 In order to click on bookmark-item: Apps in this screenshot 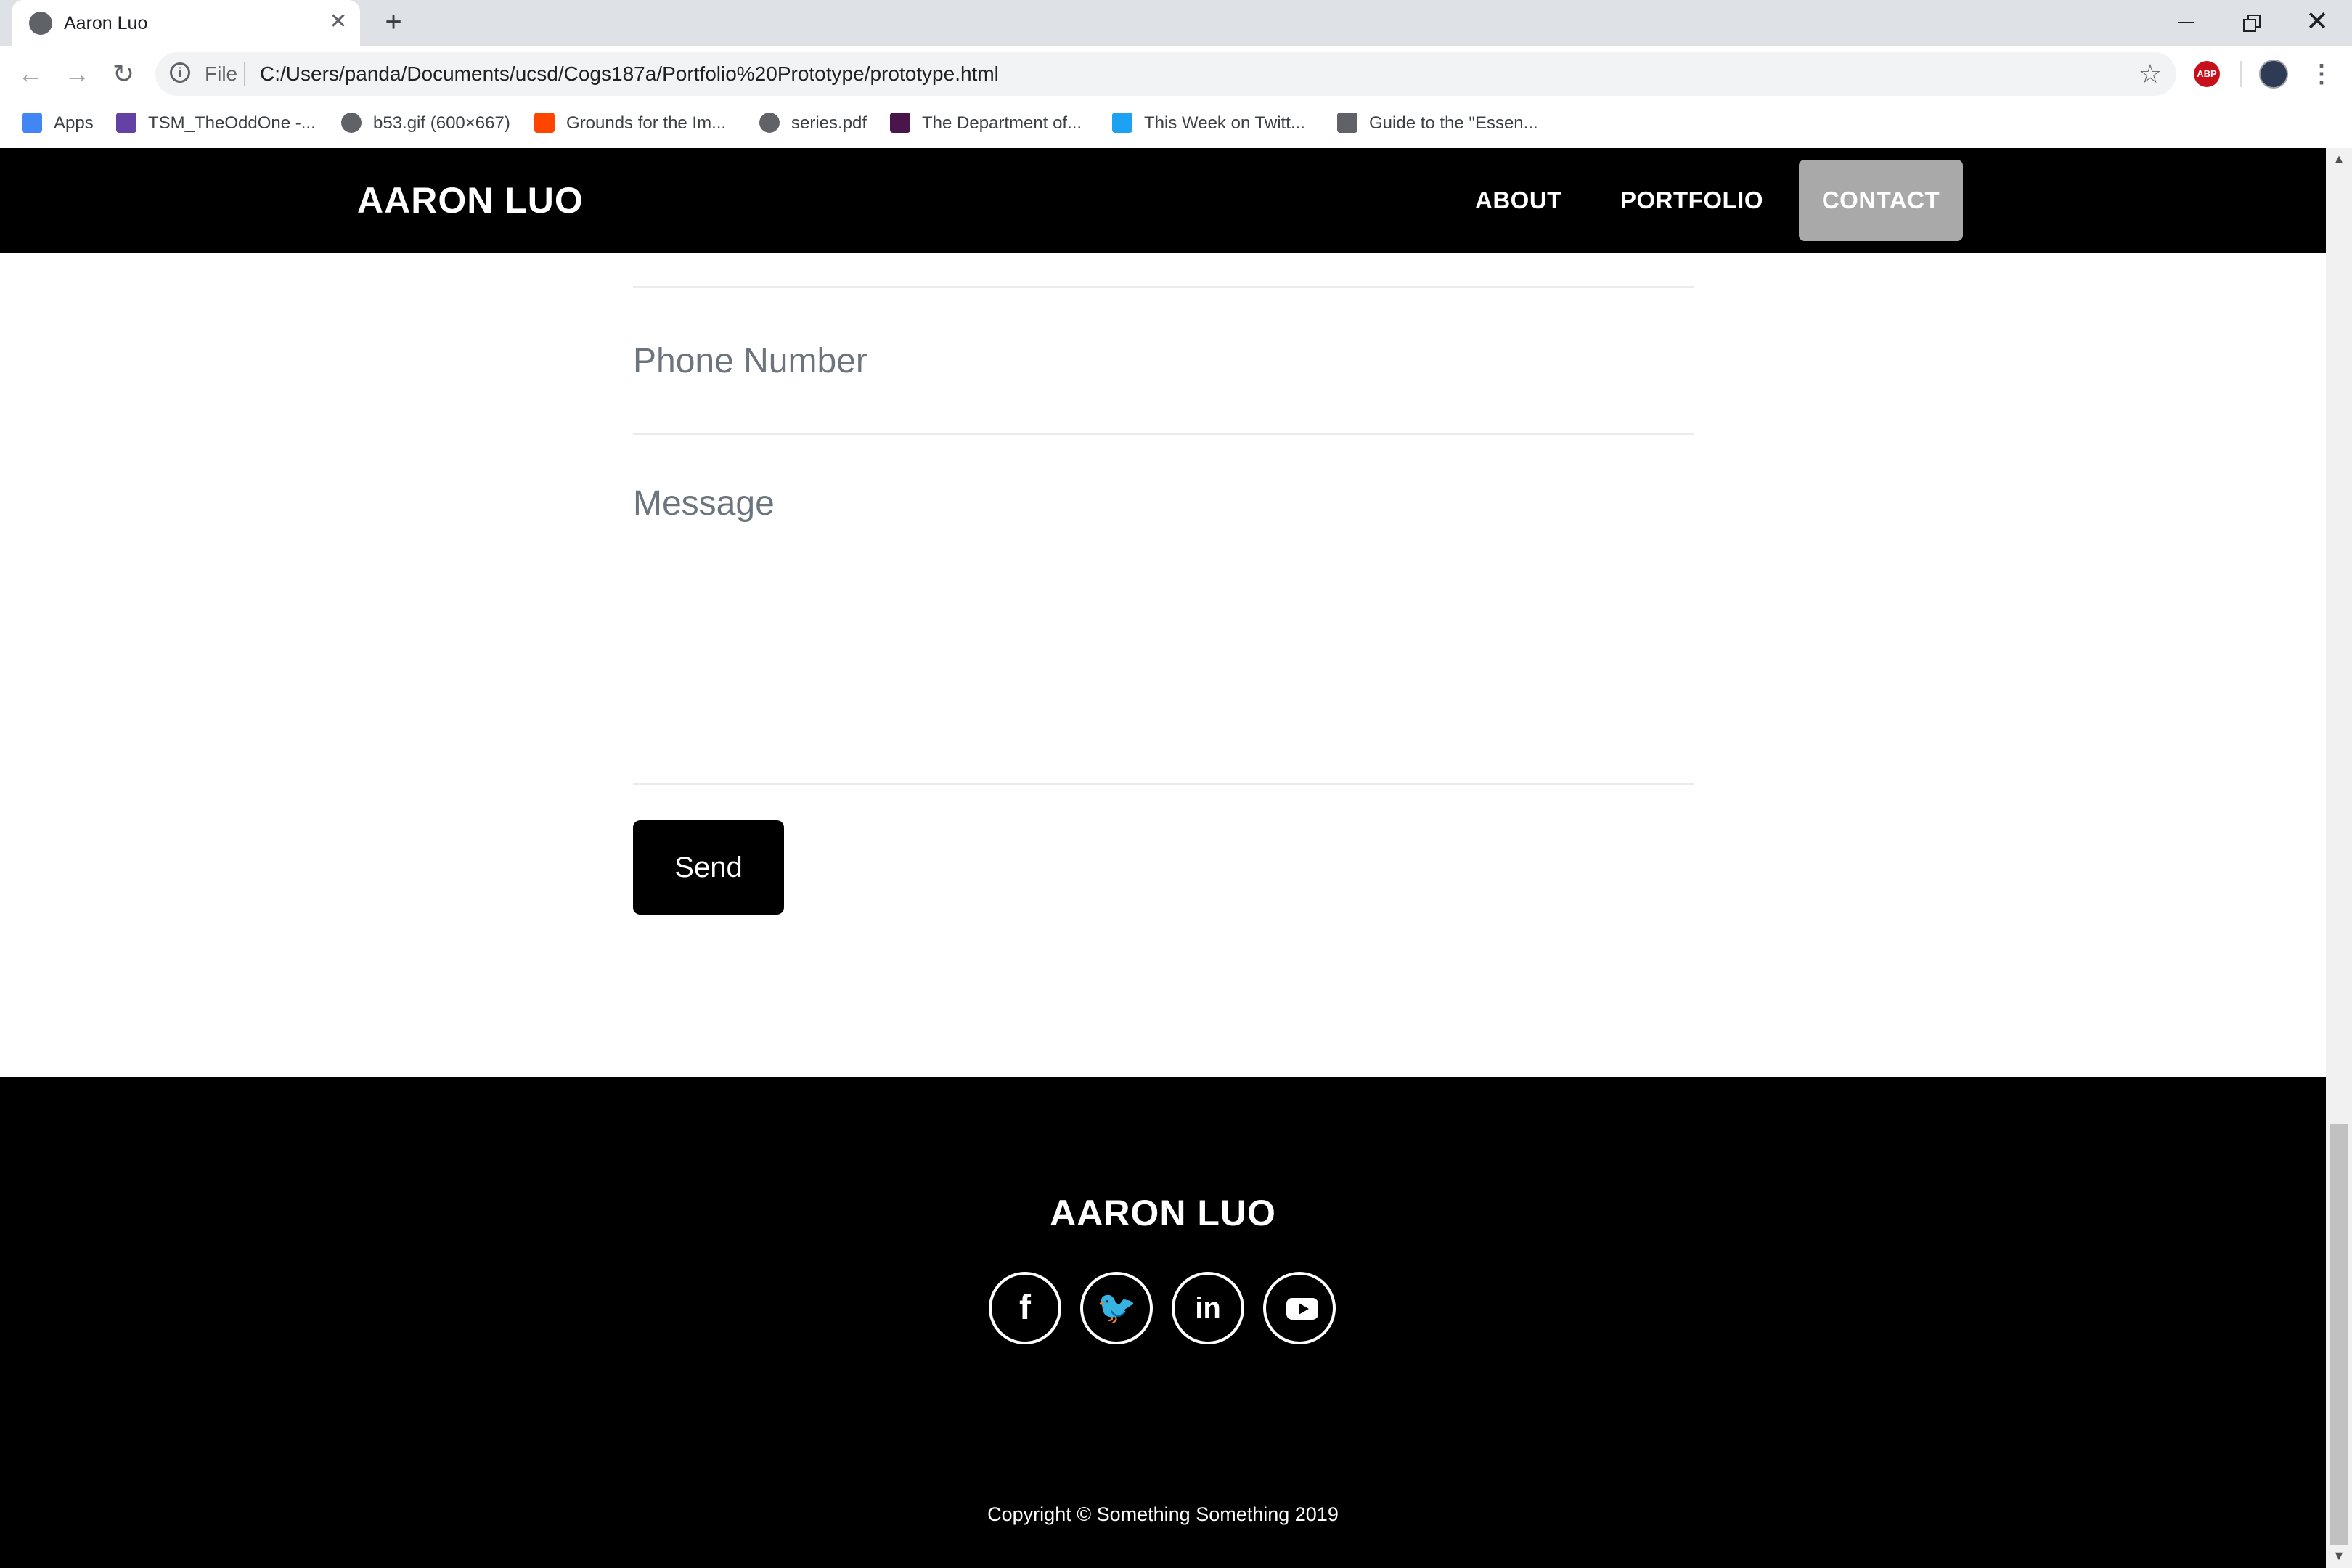, I will do `click(58, 123)`.